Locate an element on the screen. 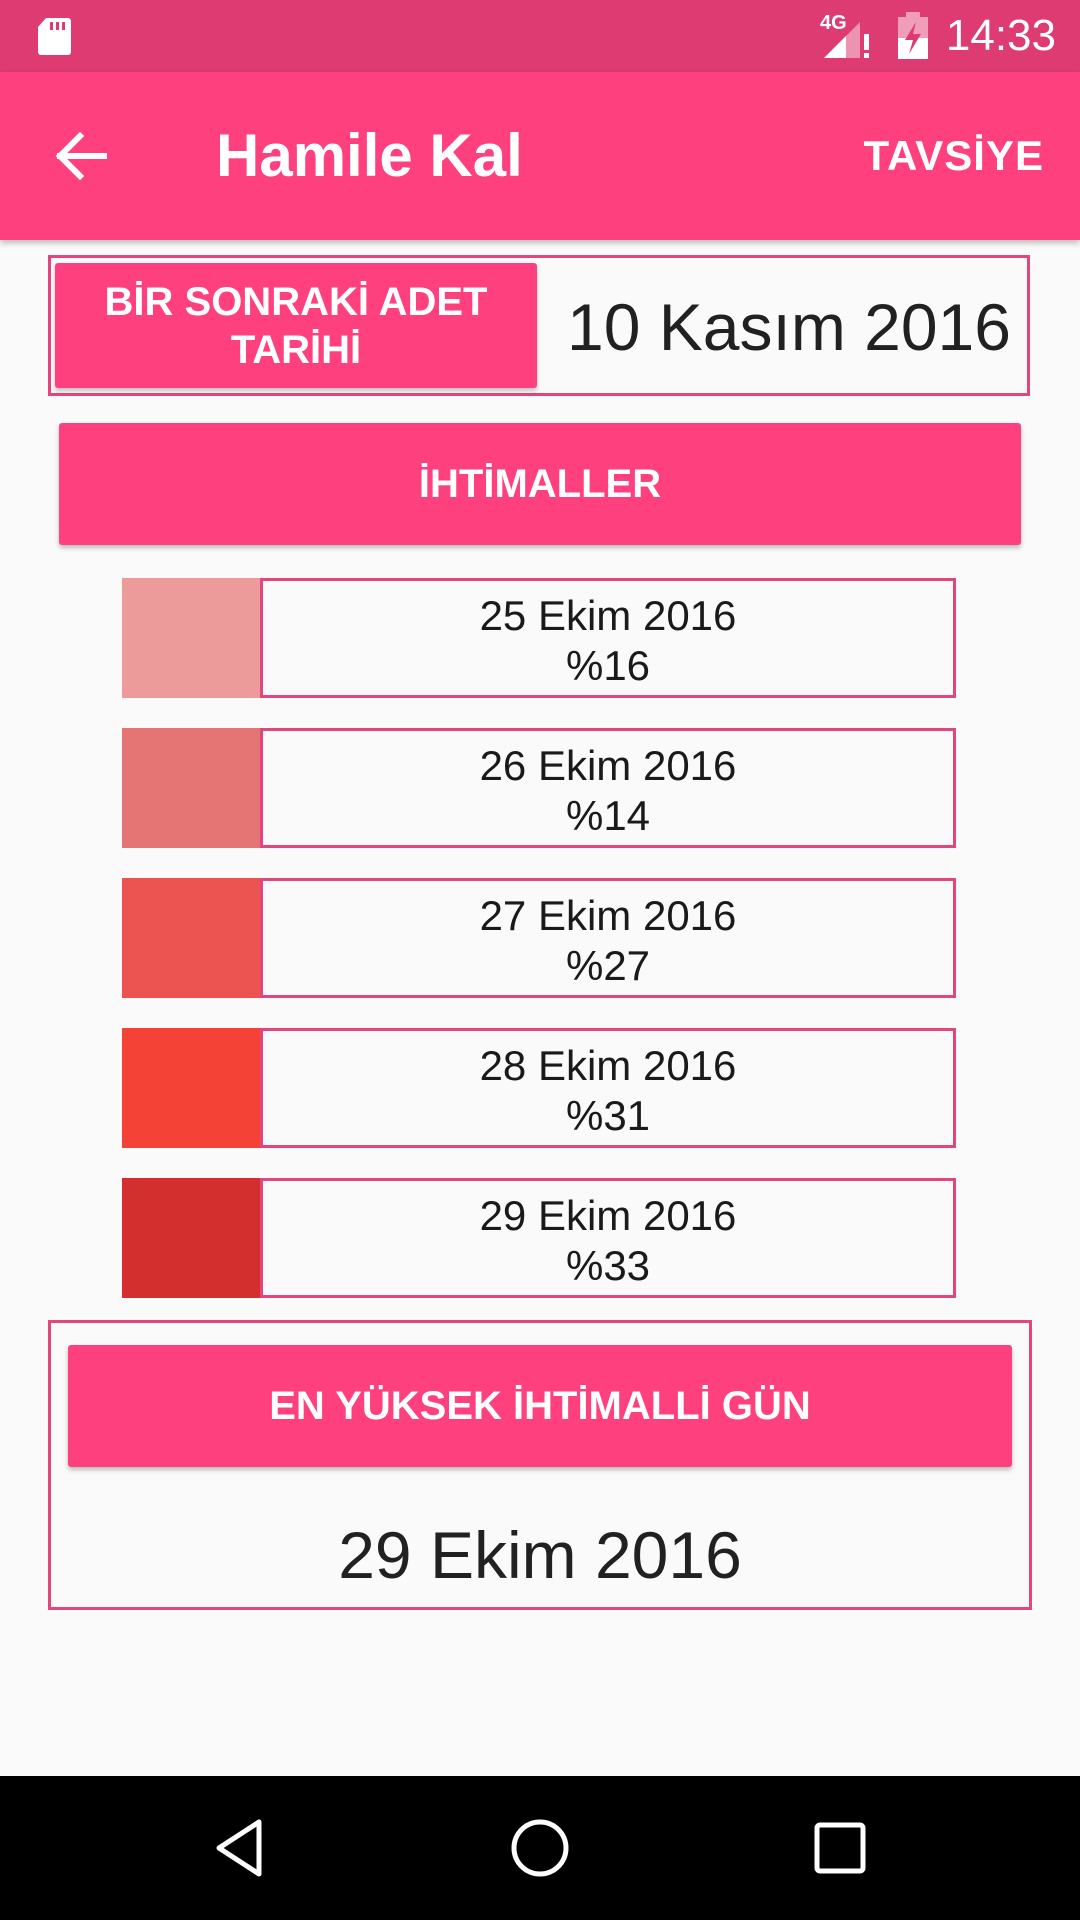  next-period-button: BİR SONRAKİ ADET TARİHİ is located at coordinates (296, 325).